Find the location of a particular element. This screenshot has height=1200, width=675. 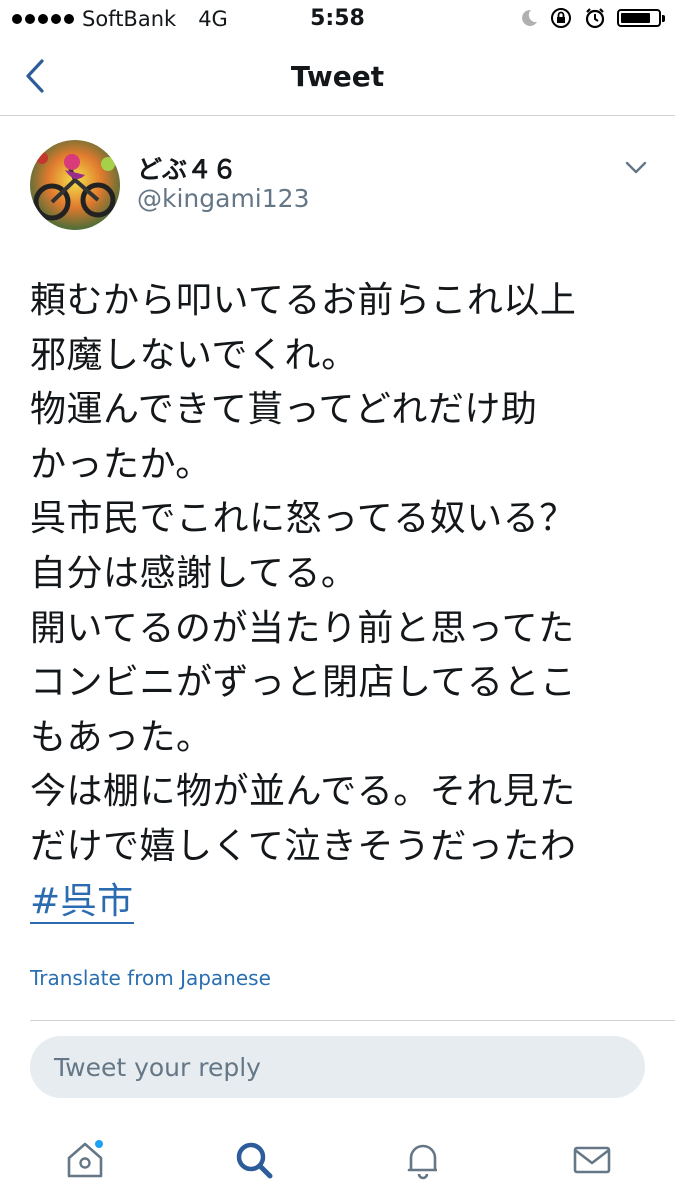

battery-icon is located at coordinates (641, 18).